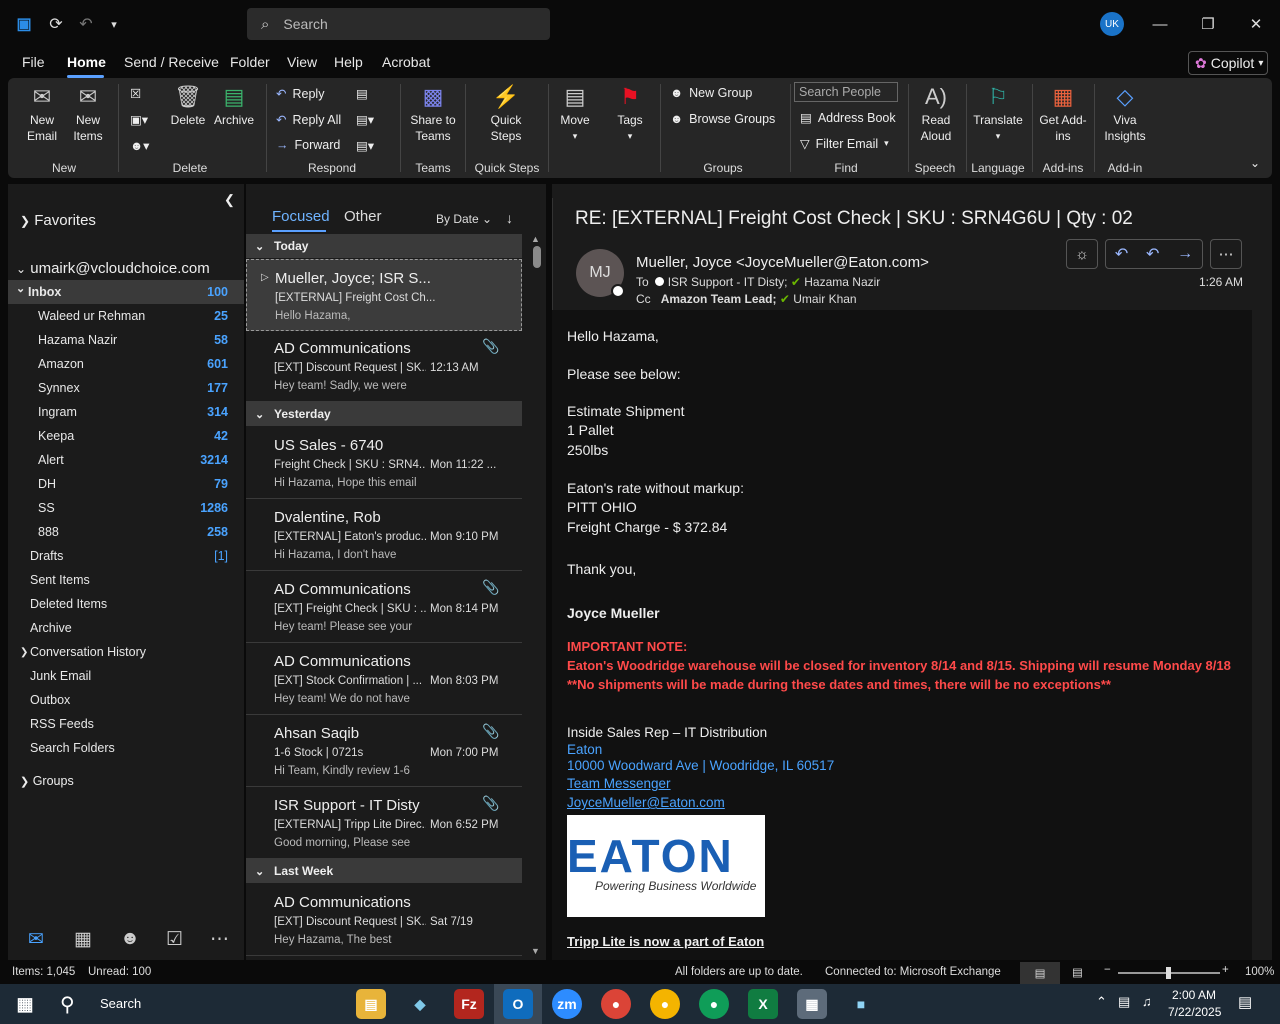 Image resolution: width=1280 pixels, height=1024 pixels. Describe the element at coordinates (86, 24) in the screenshot. I see `undo-icon: ↶` at that location.